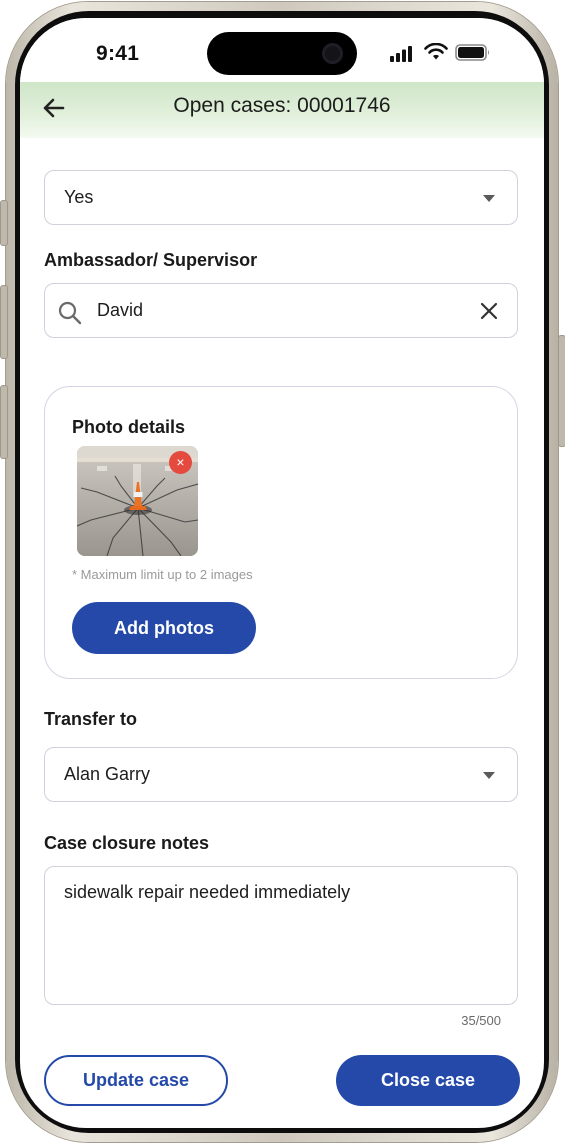 This screenshot has width=565, height=1146. Describe the element at coordinates (180, 462) in the screenshot. I see `remove-photo-icon: ×` at that location.